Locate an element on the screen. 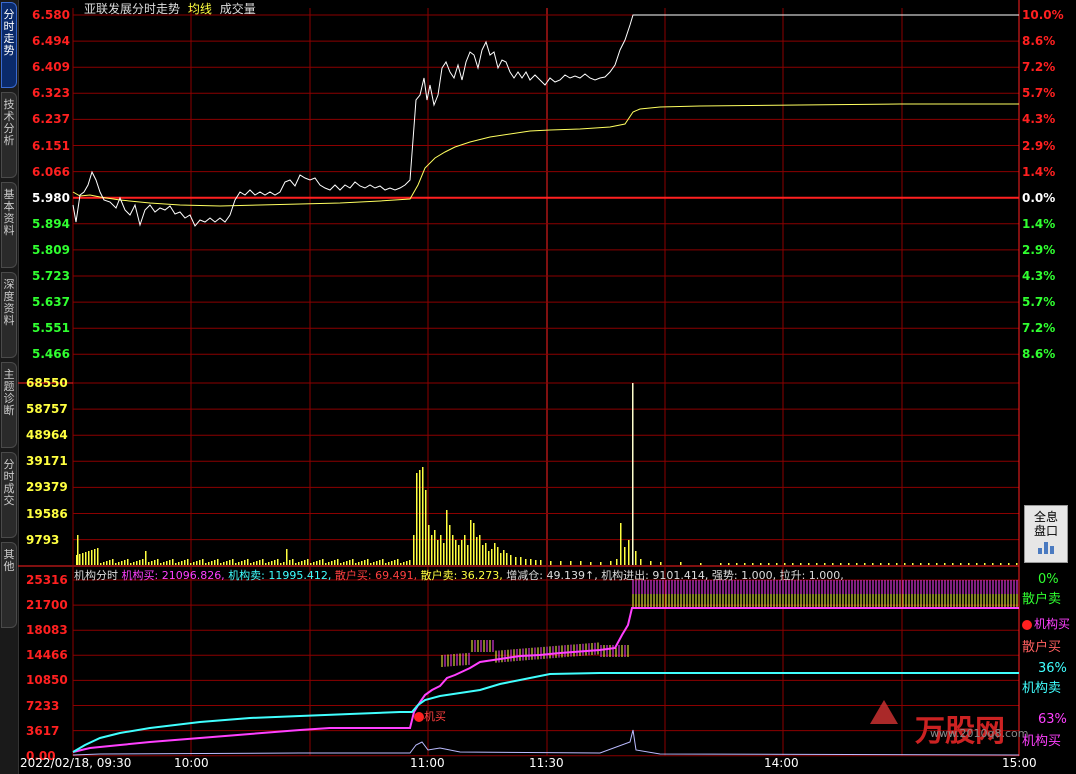 The height and width of the screenshot is (774, 1076). stock-title: 亚联发展分时走势 is located at coordinates (132, 9).